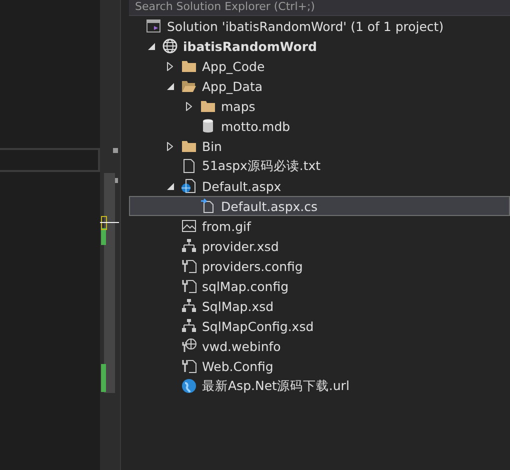 The width and height of the screenshot is (510, 470). What do you see at coordinates (245, 286) in the screenshot?
I see `item-label: sqlMap.config` at bounding box center [245, 286].